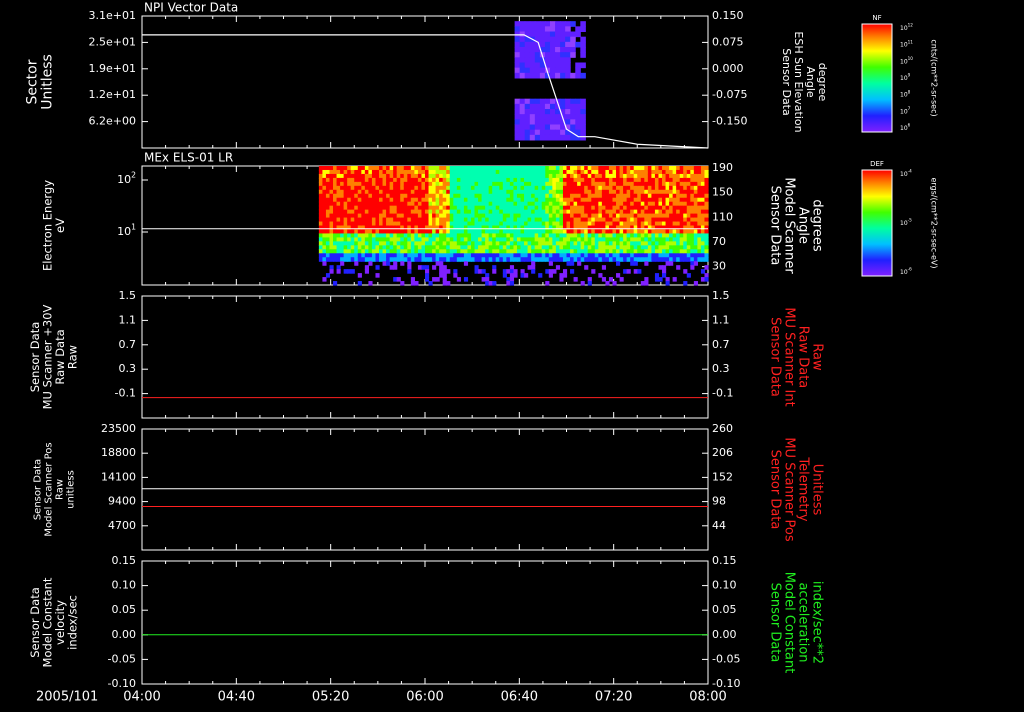  Describe the element at coordinates (122, 683) in the screenshot. I see `y-tick-label: -0.10` at that location.